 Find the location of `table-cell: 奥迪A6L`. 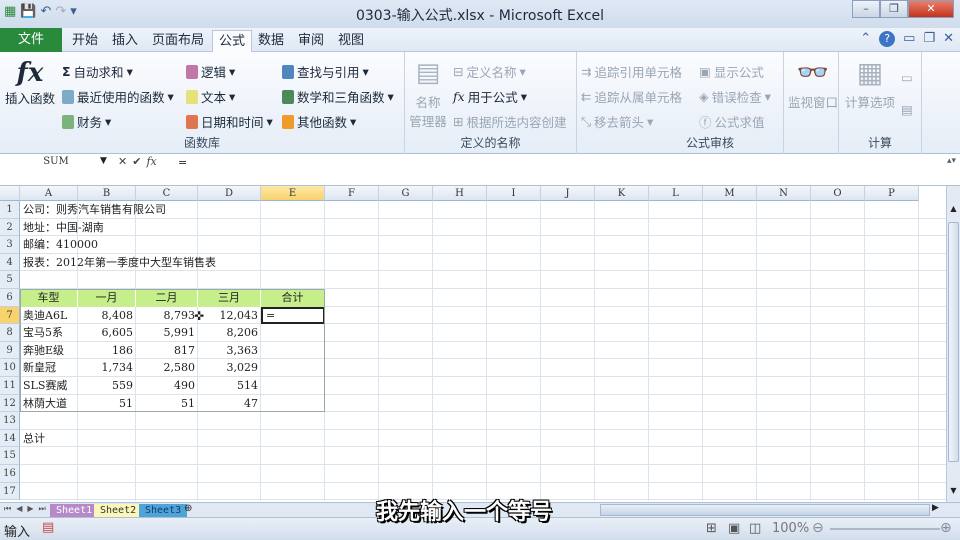

table-cell: 奥迪A6L is located at coordinates (49, 316).